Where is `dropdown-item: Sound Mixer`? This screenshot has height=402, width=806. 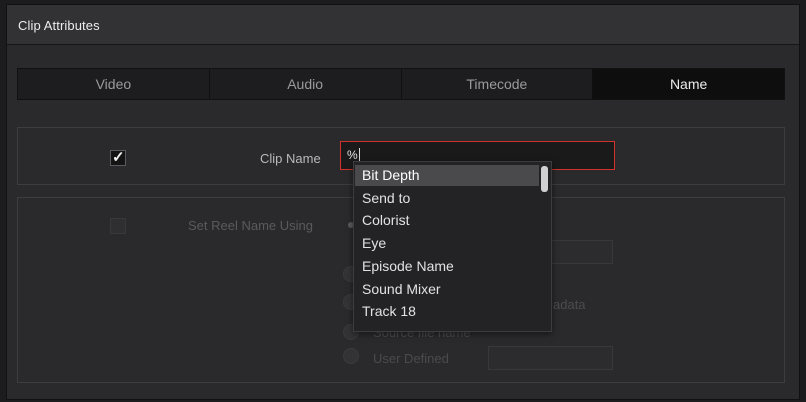 dropdown-item: Sound Mixer is located at coordinates (447, 289).